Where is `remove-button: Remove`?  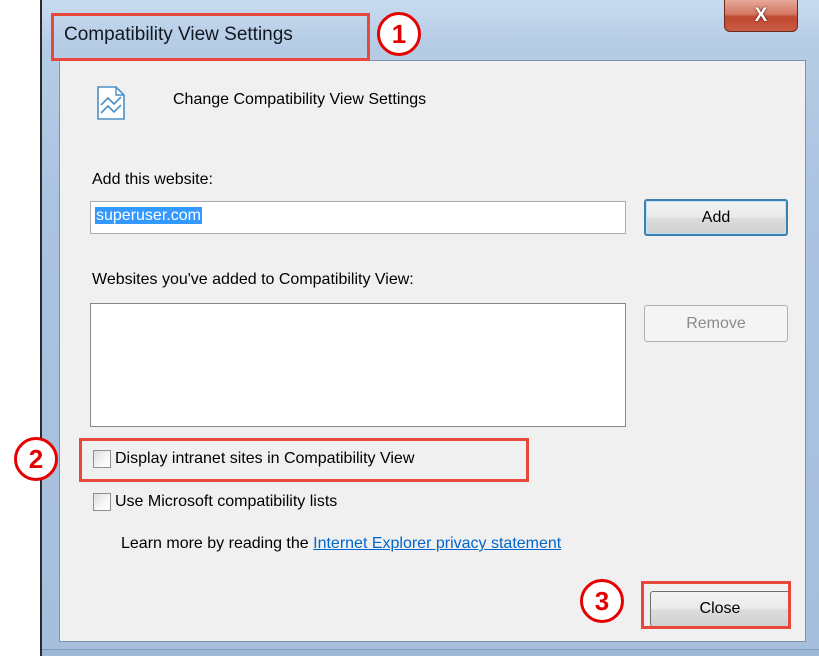 remove-button: Remove is located at coordinates (716, 323).